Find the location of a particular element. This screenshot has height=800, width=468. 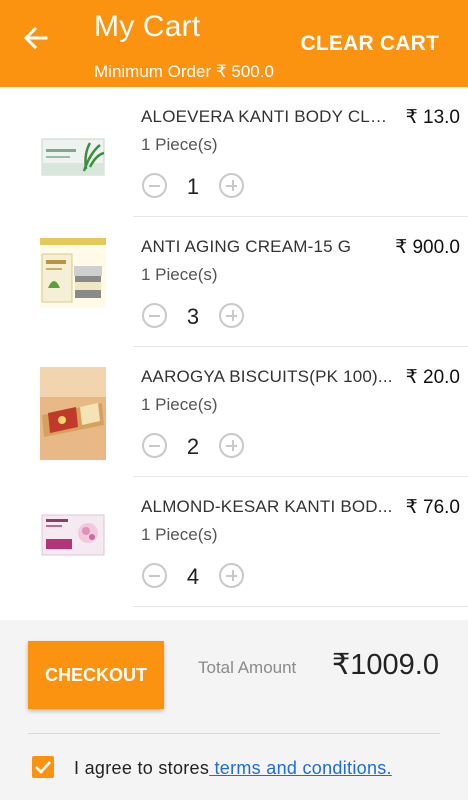

terms-checkbox is located at coordinates (43, 767).